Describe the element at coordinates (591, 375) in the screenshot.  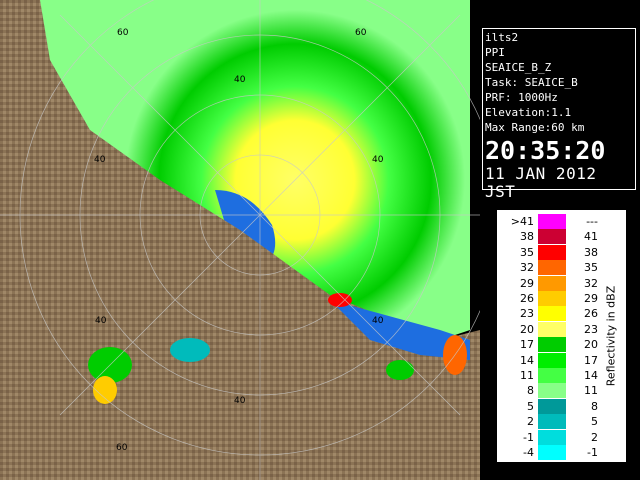
I see `scale-high-value: 14` at that location.